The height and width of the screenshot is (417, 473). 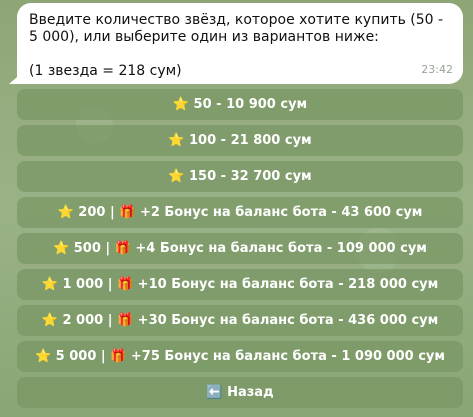 I want to click on button-label: ⭐ 50 - 10 900 сум, so click(x=240, y=104).